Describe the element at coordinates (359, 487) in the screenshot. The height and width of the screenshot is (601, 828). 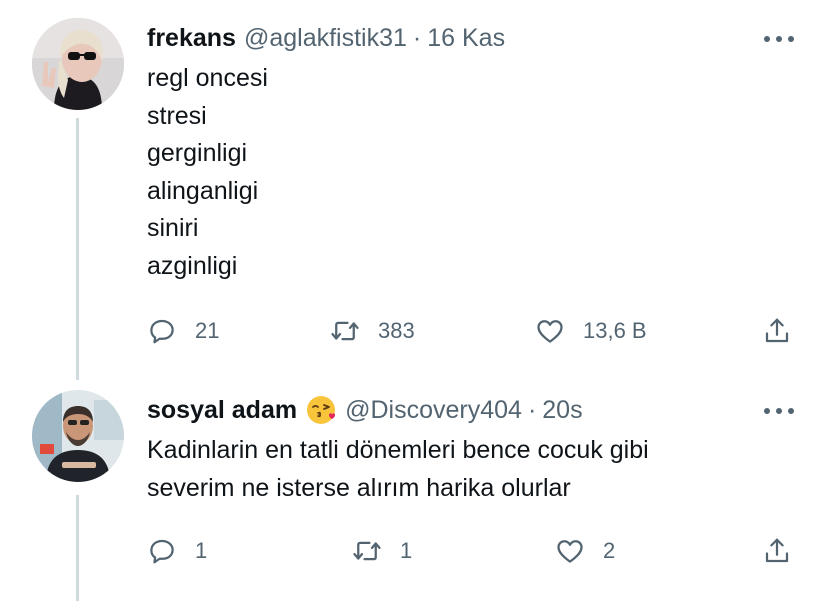
I see `tweet-text-line: severim ne isterse alırım harika olurlar` at that location.